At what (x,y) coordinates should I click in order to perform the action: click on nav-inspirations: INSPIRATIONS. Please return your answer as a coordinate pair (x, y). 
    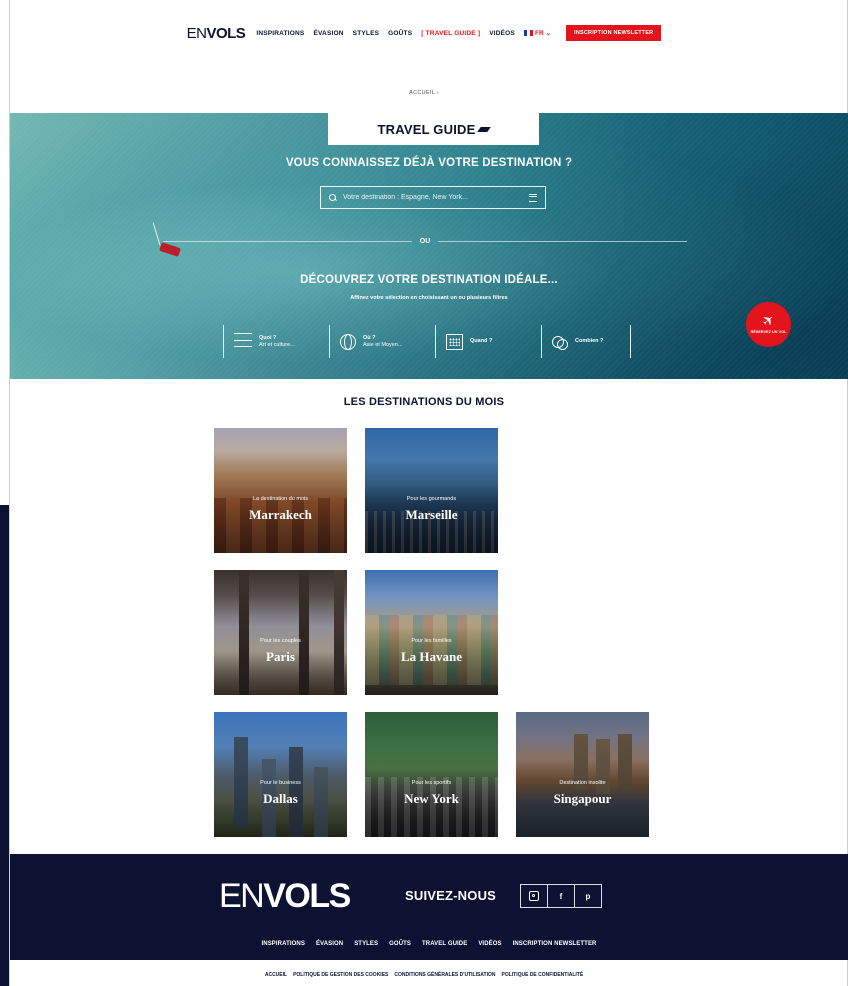
    Looking at the image, I should click on (280, 33).